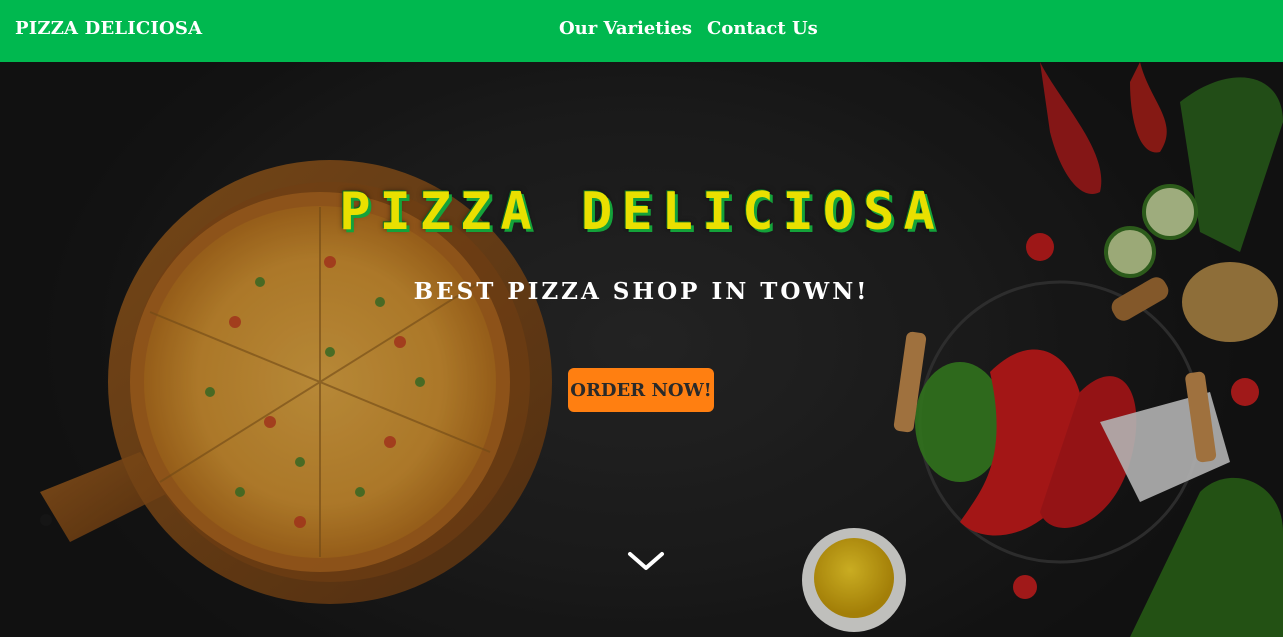 This screenshot has height=637, width=1283. I want to click on order-now-button: ORDER NOW!, so click(641, 390).